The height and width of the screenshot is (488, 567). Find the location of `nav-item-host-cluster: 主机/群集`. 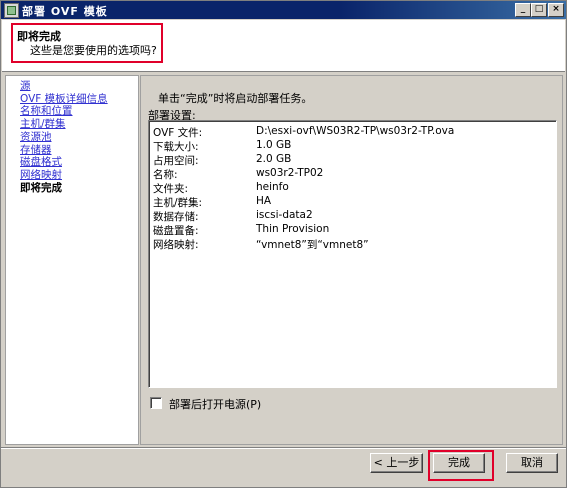

nav-item-host-cluster: 主机/群集 is located at coordinates (43, 124).